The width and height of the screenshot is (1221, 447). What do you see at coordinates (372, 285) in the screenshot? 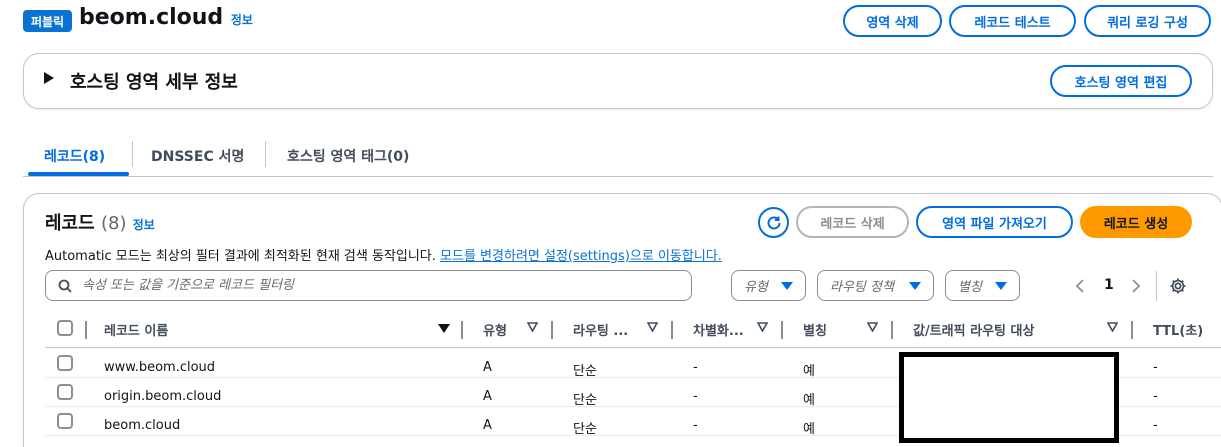
I see `search-input` at bounding box center [372, 285].